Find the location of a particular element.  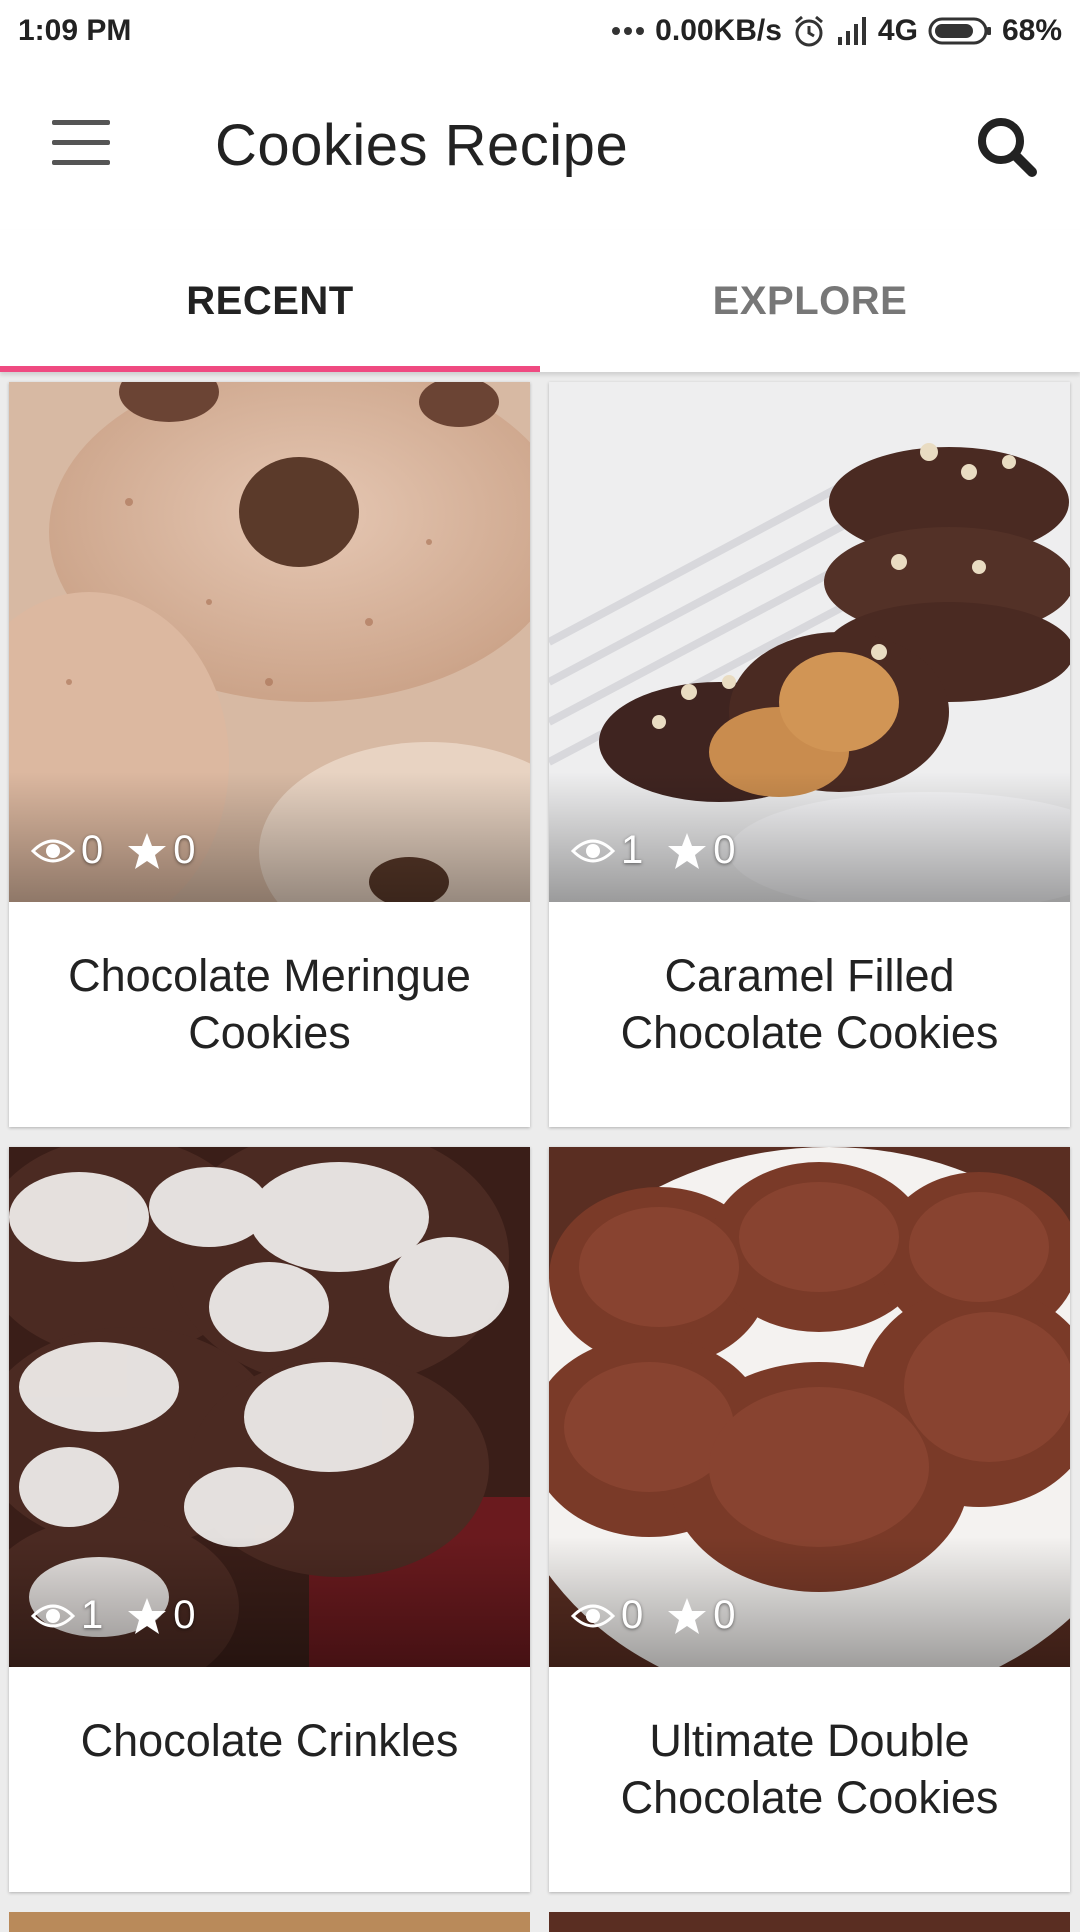

recipe-title-line: Cookies is located at coordinates (269, 1032).